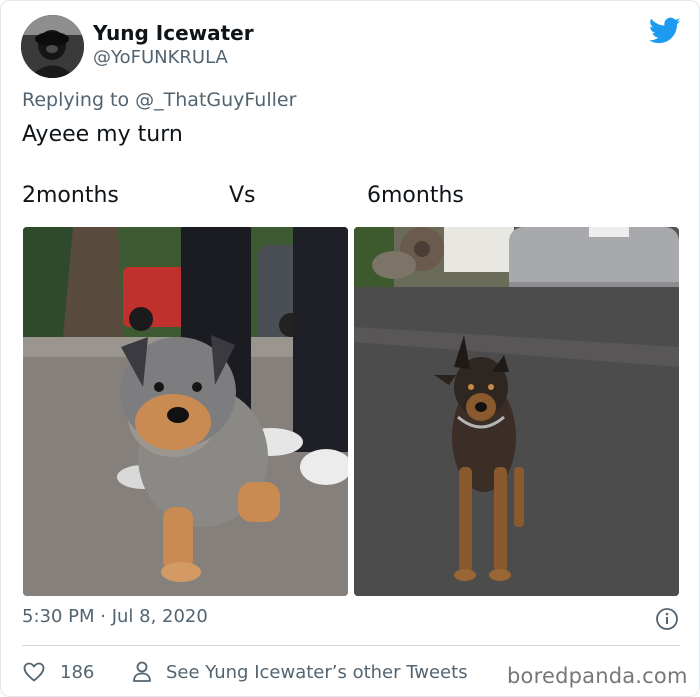 The height and width of the screenshot is (697, 700). What do you see at coordinates (667, 619) in the screenshot?
I see `info-icon` at bounding box center [667, 619].